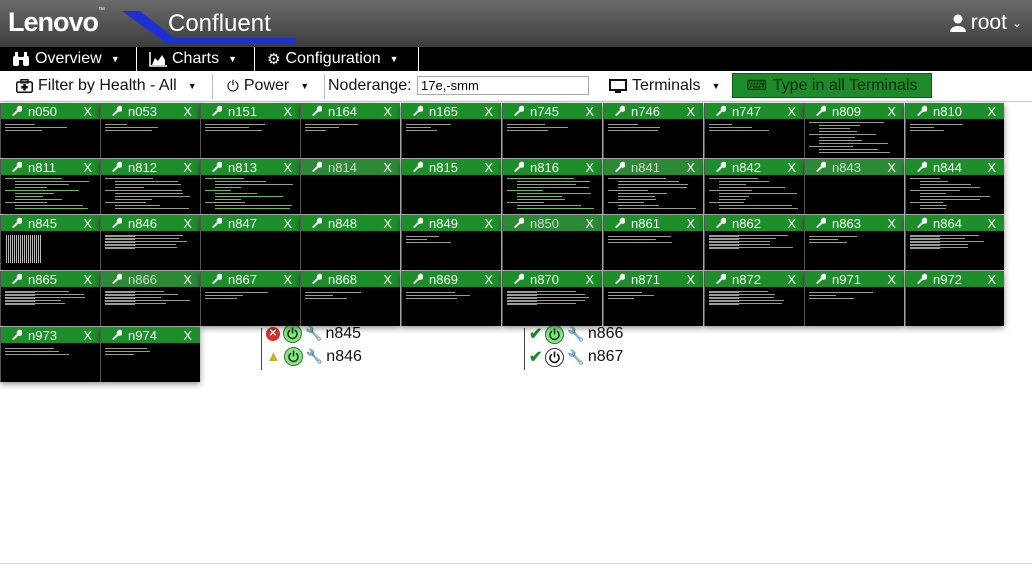 The image size is (1032, 564). Describe the element at coordinates (350, 186) in the screenshot. I see `terminal-n814: n814 X` at that location.